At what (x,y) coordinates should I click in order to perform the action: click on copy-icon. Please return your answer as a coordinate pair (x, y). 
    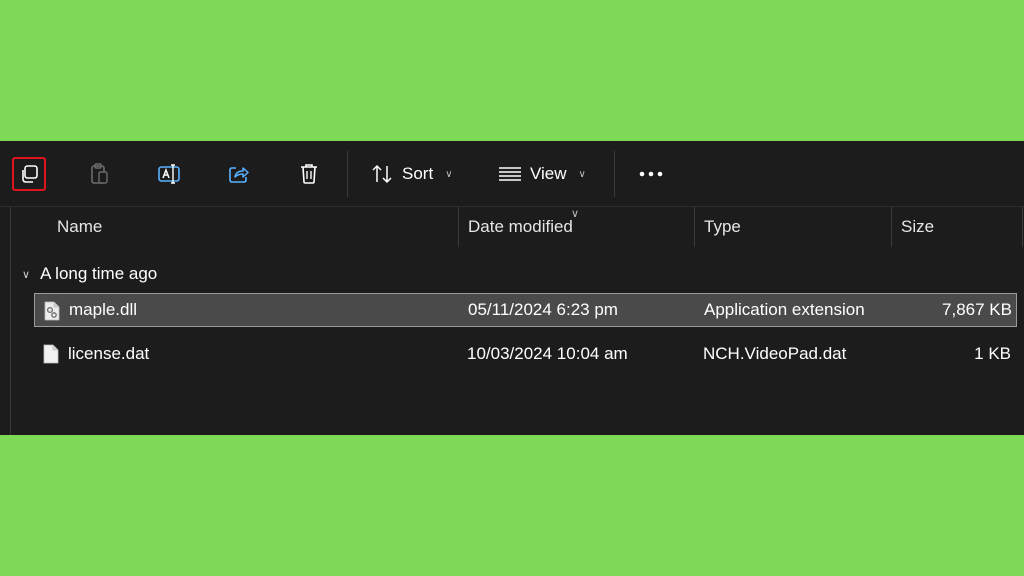
    Looking at the image, I should click on (30, 174).